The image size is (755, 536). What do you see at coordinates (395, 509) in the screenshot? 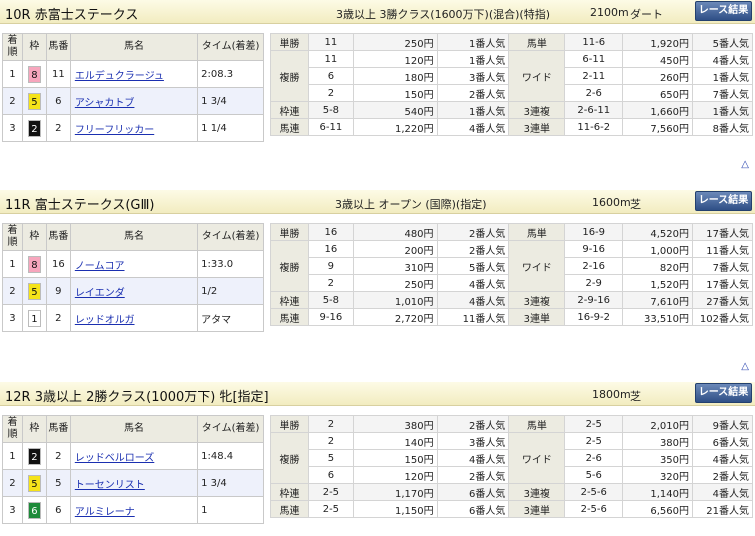
I see `umaren-yen: 1,150円` at bounding box center [395, 509].